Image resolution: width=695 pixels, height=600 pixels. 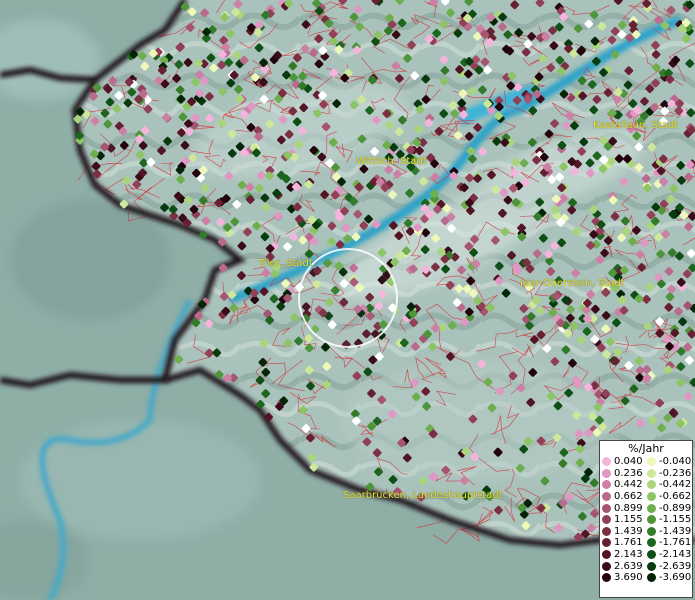 I want to click on legend-label: -0.040, so click(x=675, y=462).